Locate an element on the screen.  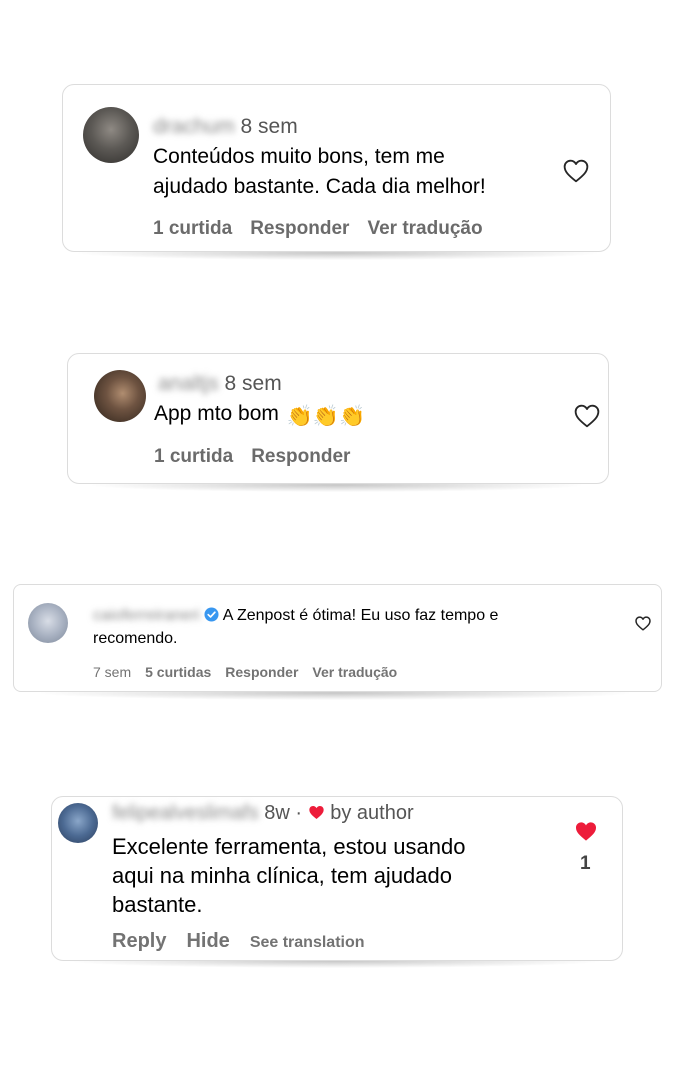
comment-text-line: aqui na minha clínica, tem ajudado is located at coordinates (282, 875).